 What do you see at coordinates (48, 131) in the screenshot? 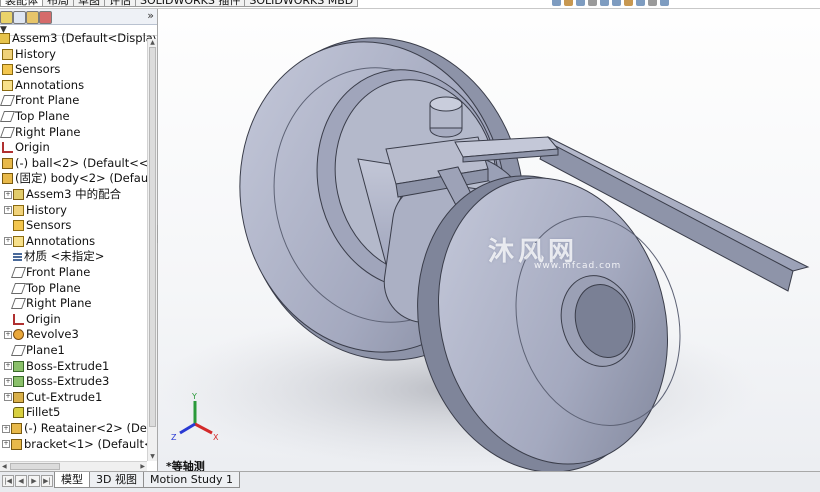
I see `tree-item-label: Right Plane` at bounding box center [48, 131].